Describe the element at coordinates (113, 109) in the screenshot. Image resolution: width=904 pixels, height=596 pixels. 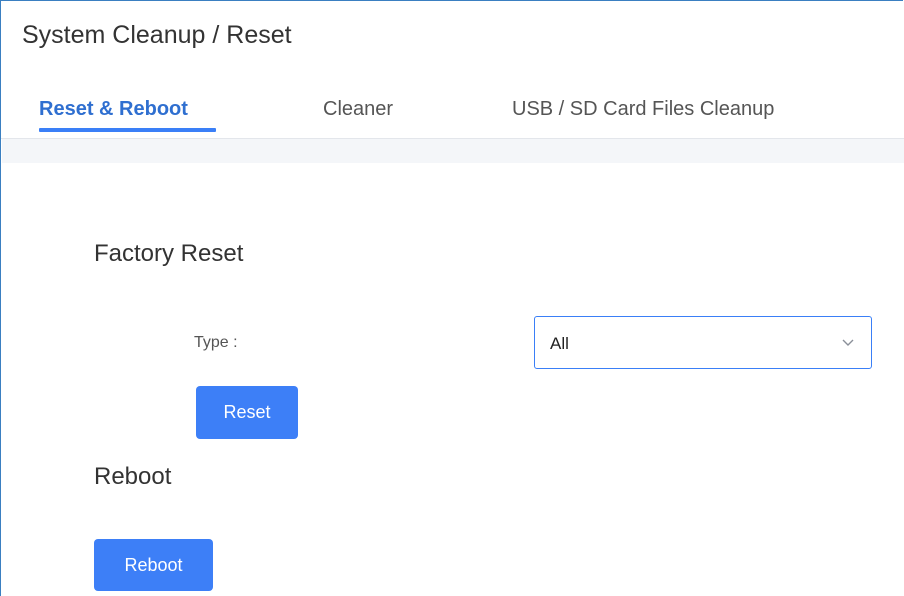
I see `tab-reset-reboot: Reset & Reboot` at that location.